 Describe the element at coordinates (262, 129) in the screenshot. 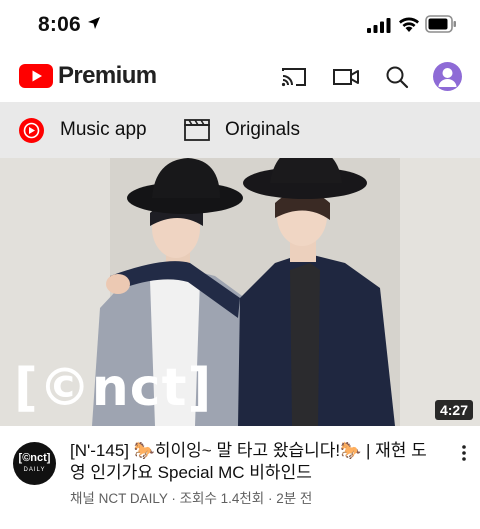

I see `originals-label: Originals` at that location.